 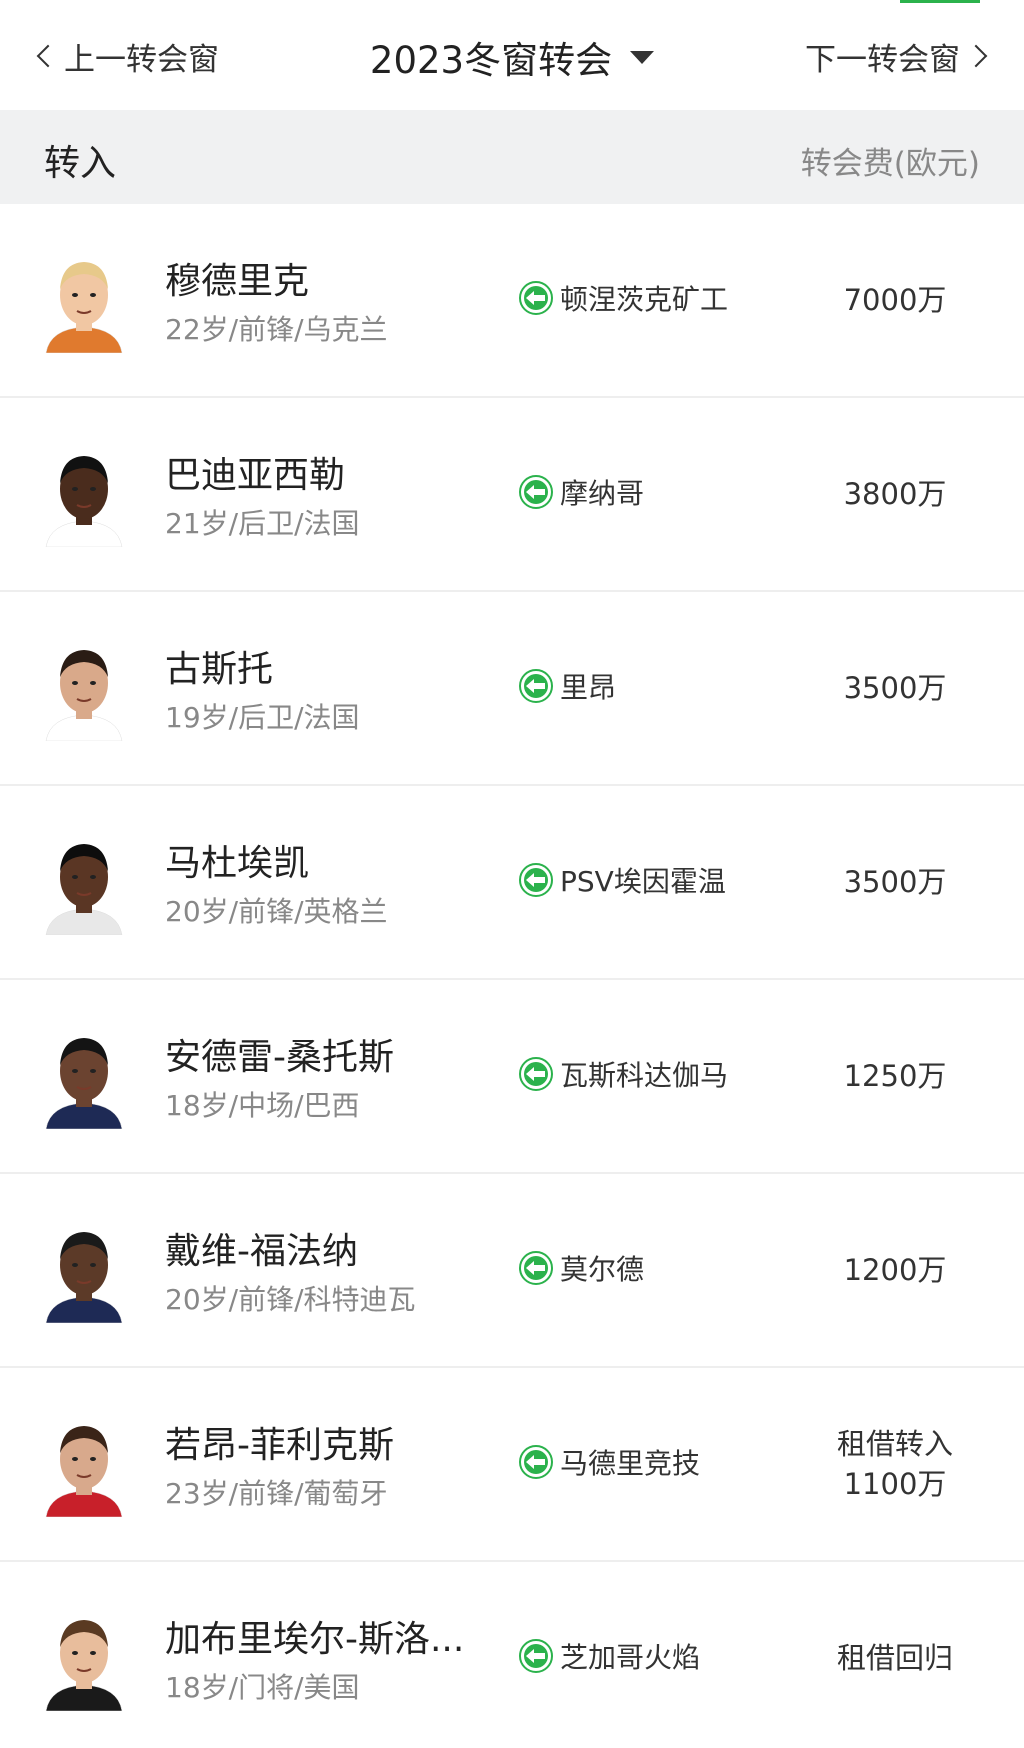 What do you see at coordinates (630, 1657) in the screenshot?
I see `from-club-name: 芝加哥火焰` at bounding box center [630, 1657].